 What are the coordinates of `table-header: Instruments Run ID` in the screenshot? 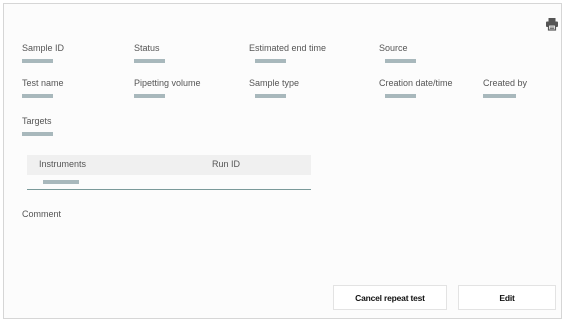 It's located at (169, 165).